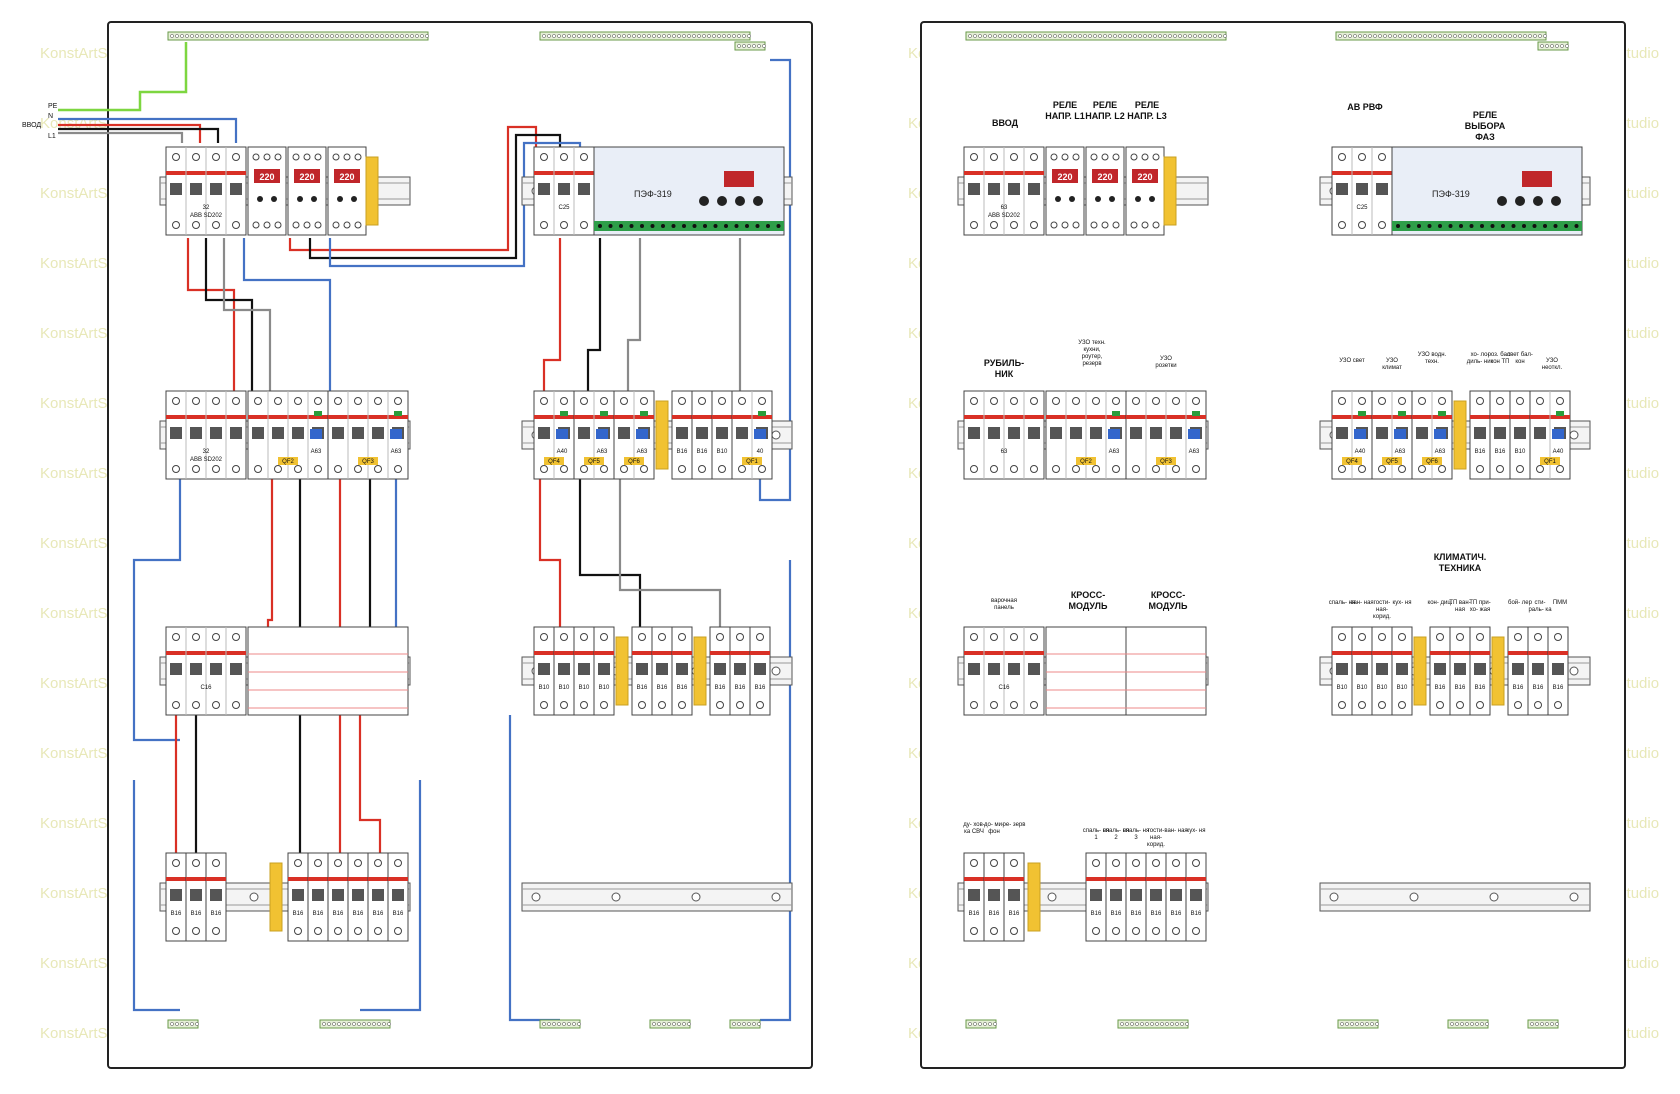  I want to click on label-klimat-tehnika: КЛИМАТИЧ. ТЕХНИКА, so click(1460, 562).